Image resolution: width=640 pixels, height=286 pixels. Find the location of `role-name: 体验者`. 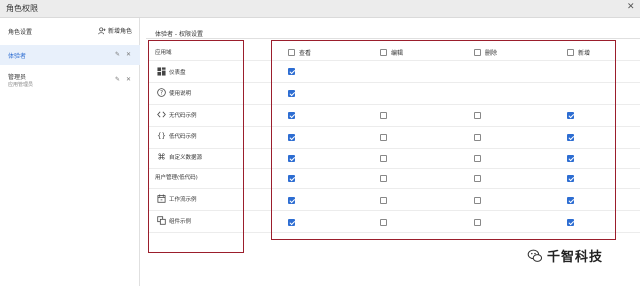

role-name: 体验者 is located at coordinates (17, 56).